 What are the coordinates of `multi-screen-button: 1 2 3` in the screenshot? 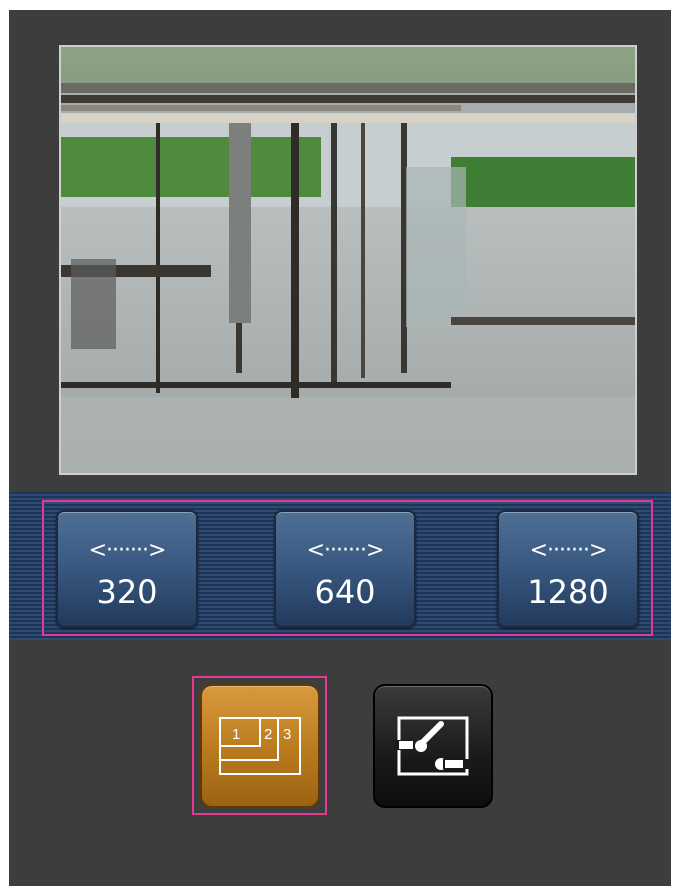 It's located at (260, 746).